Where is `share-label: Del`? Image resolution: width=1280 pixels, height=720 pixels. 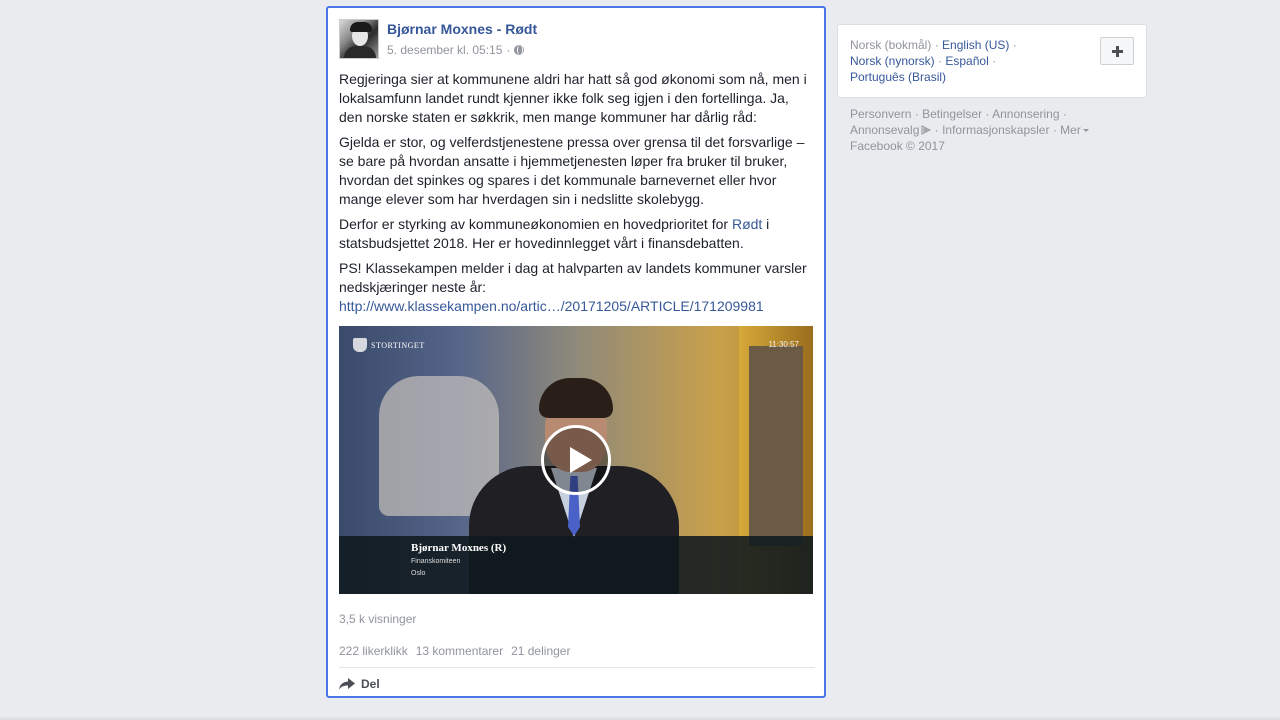
share-label: Del is located at coordinates (370, 684).